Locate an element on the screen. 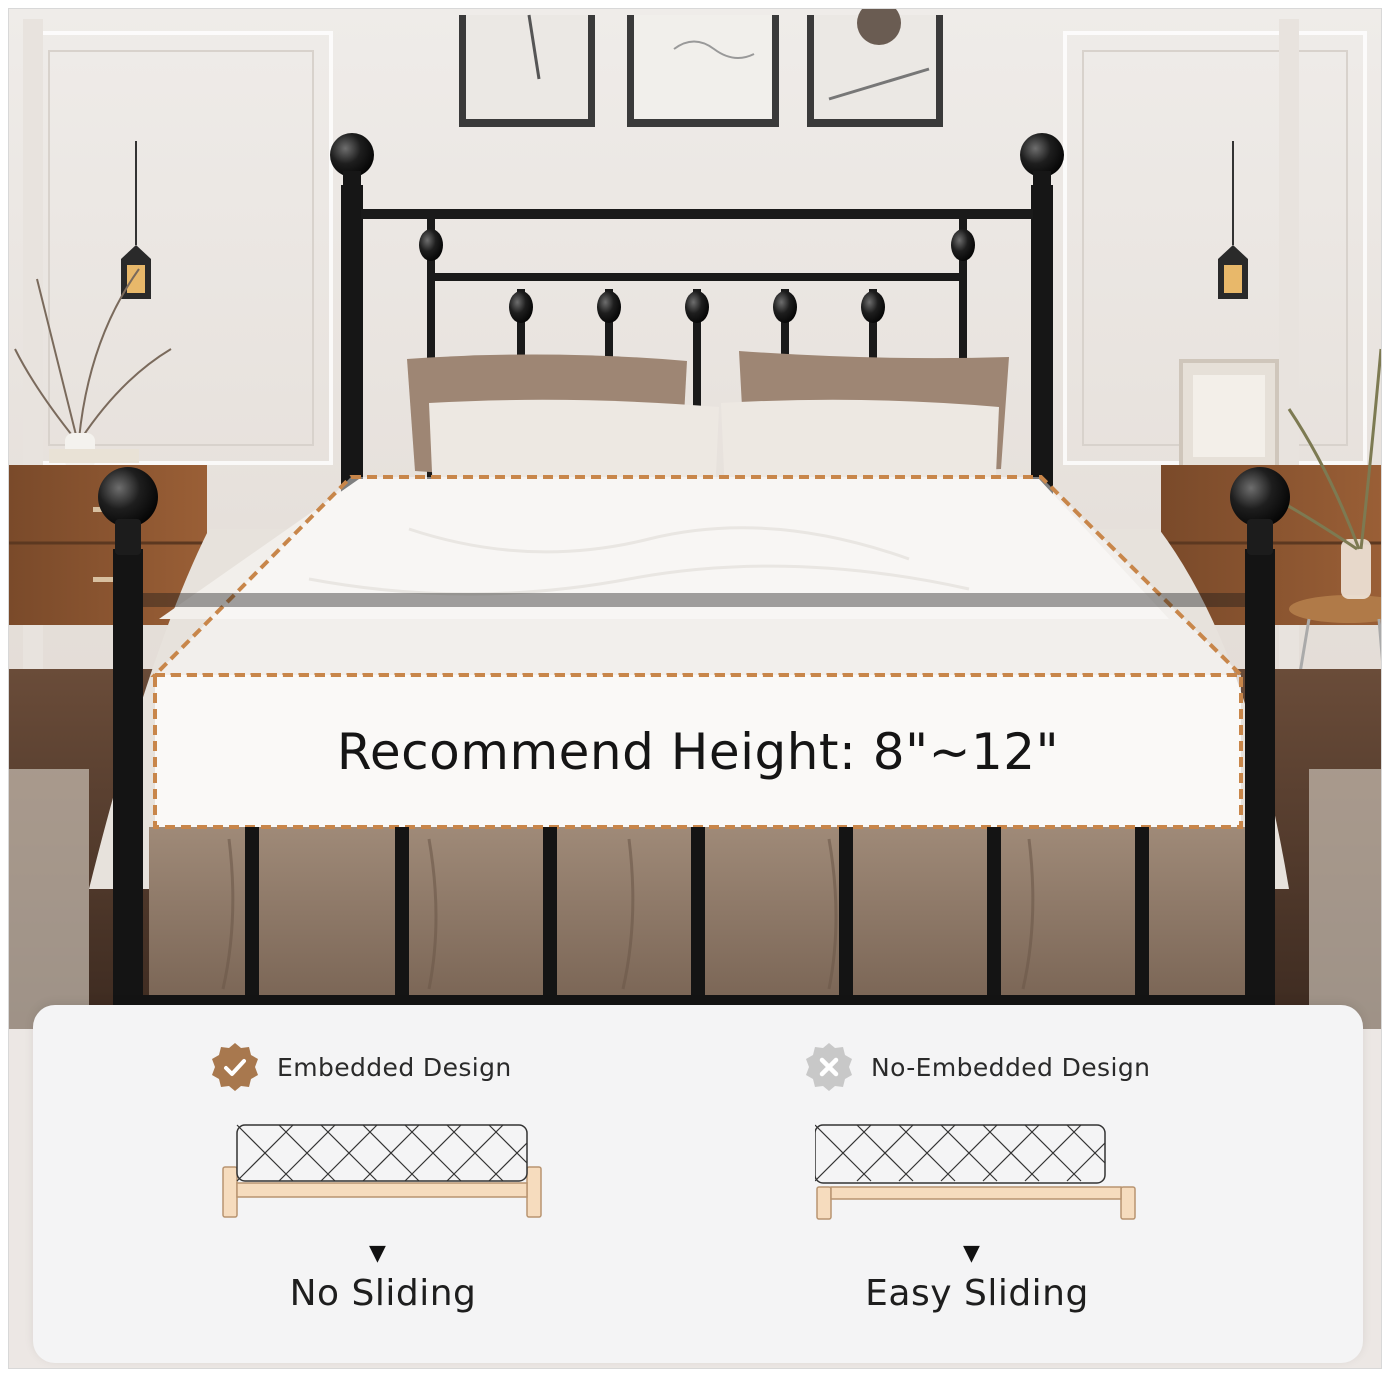  embedded-design-label: Embedded Design is located at coordinates (394, 1067).